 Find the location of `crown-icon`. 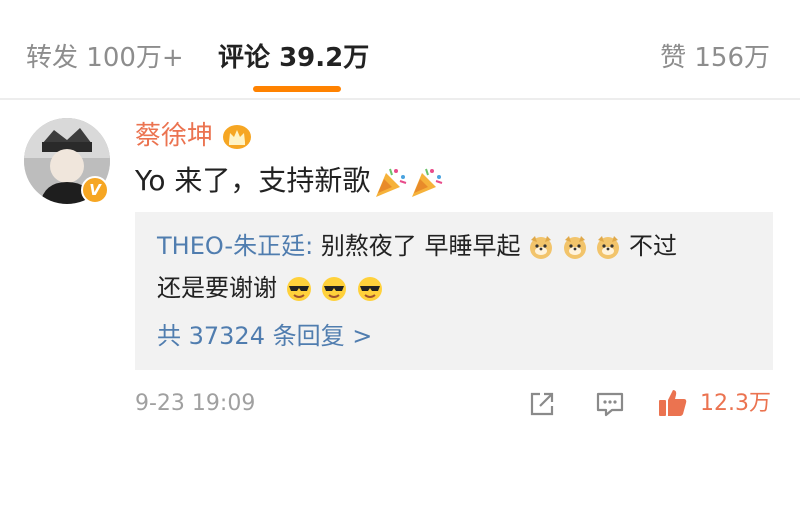

crown-icon is located at coordinates (237, 137).